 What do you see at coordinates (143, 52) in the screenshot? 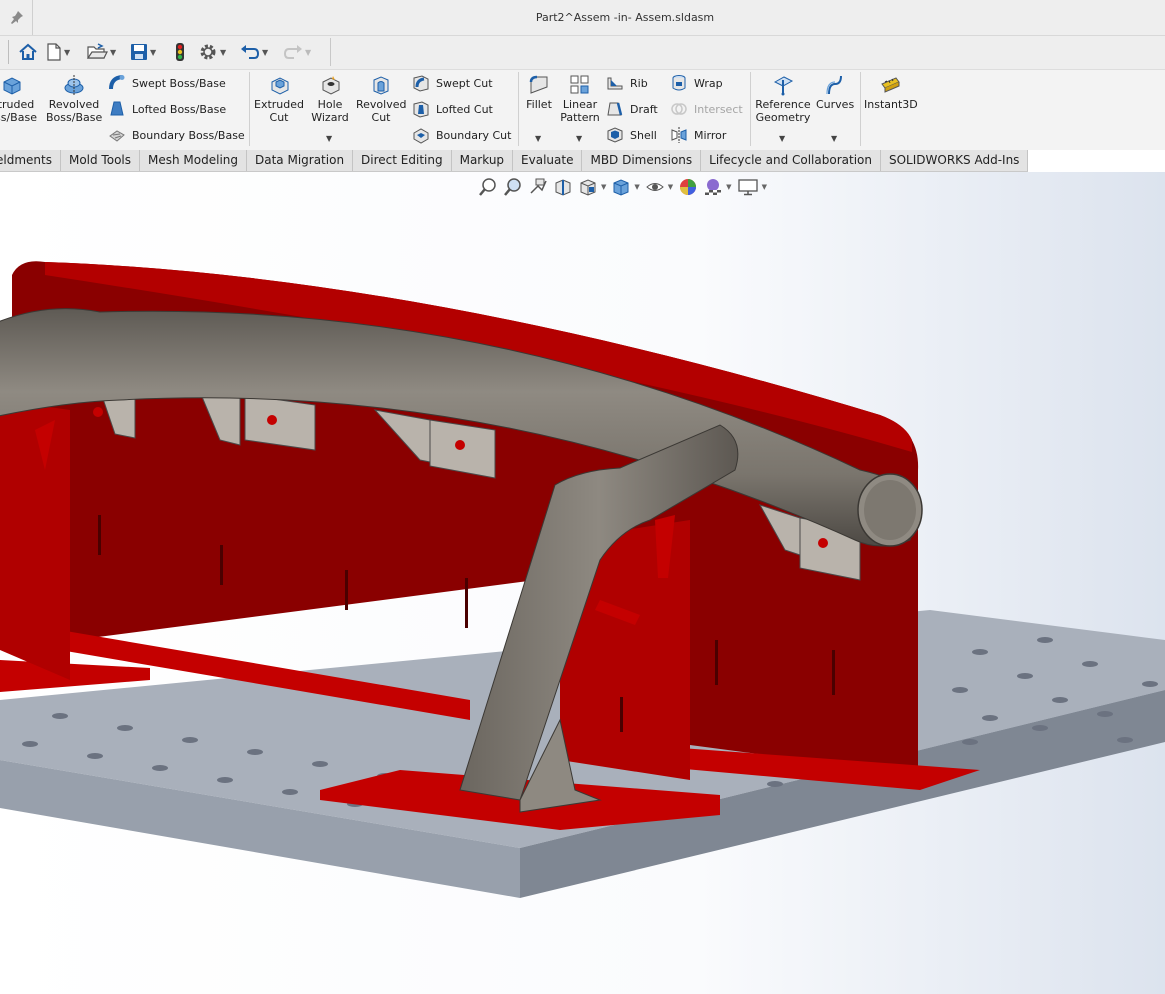
I see `save-button: ▼` at bounding box center [143, 52].